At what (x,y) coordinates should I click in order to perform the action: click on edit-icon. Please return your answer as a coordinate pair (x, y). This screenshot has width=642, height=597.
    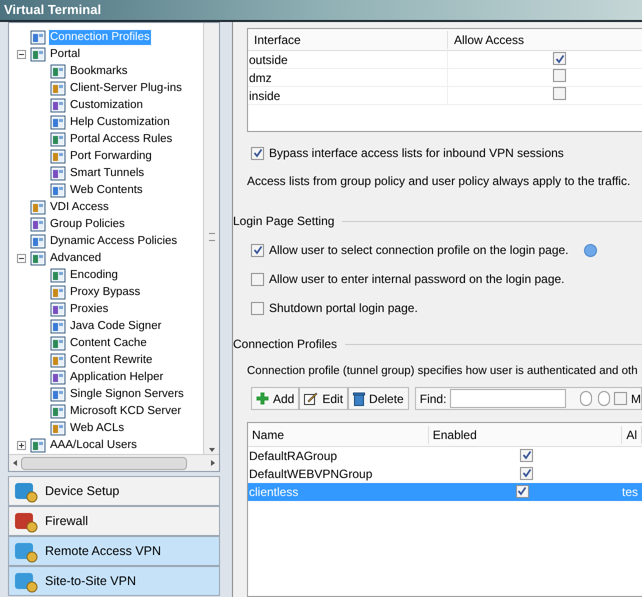
    Looking at the image, I should click on (311, 399).